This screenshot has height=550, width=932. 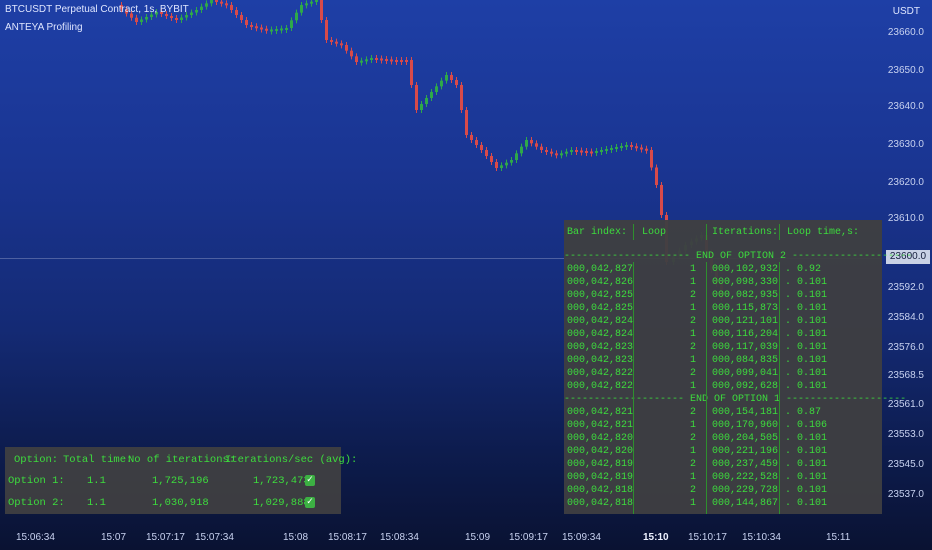 I want to click on symbol-legend: BTCUSDT Perpetual Contract, 1s, BYBIT, so click(x=97, y=9).